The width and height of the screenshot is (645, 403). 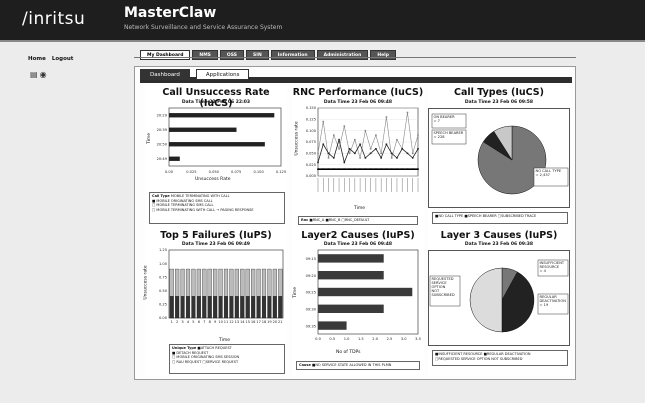 I want to click on tab-help: Help, so click(x=383, y=55).